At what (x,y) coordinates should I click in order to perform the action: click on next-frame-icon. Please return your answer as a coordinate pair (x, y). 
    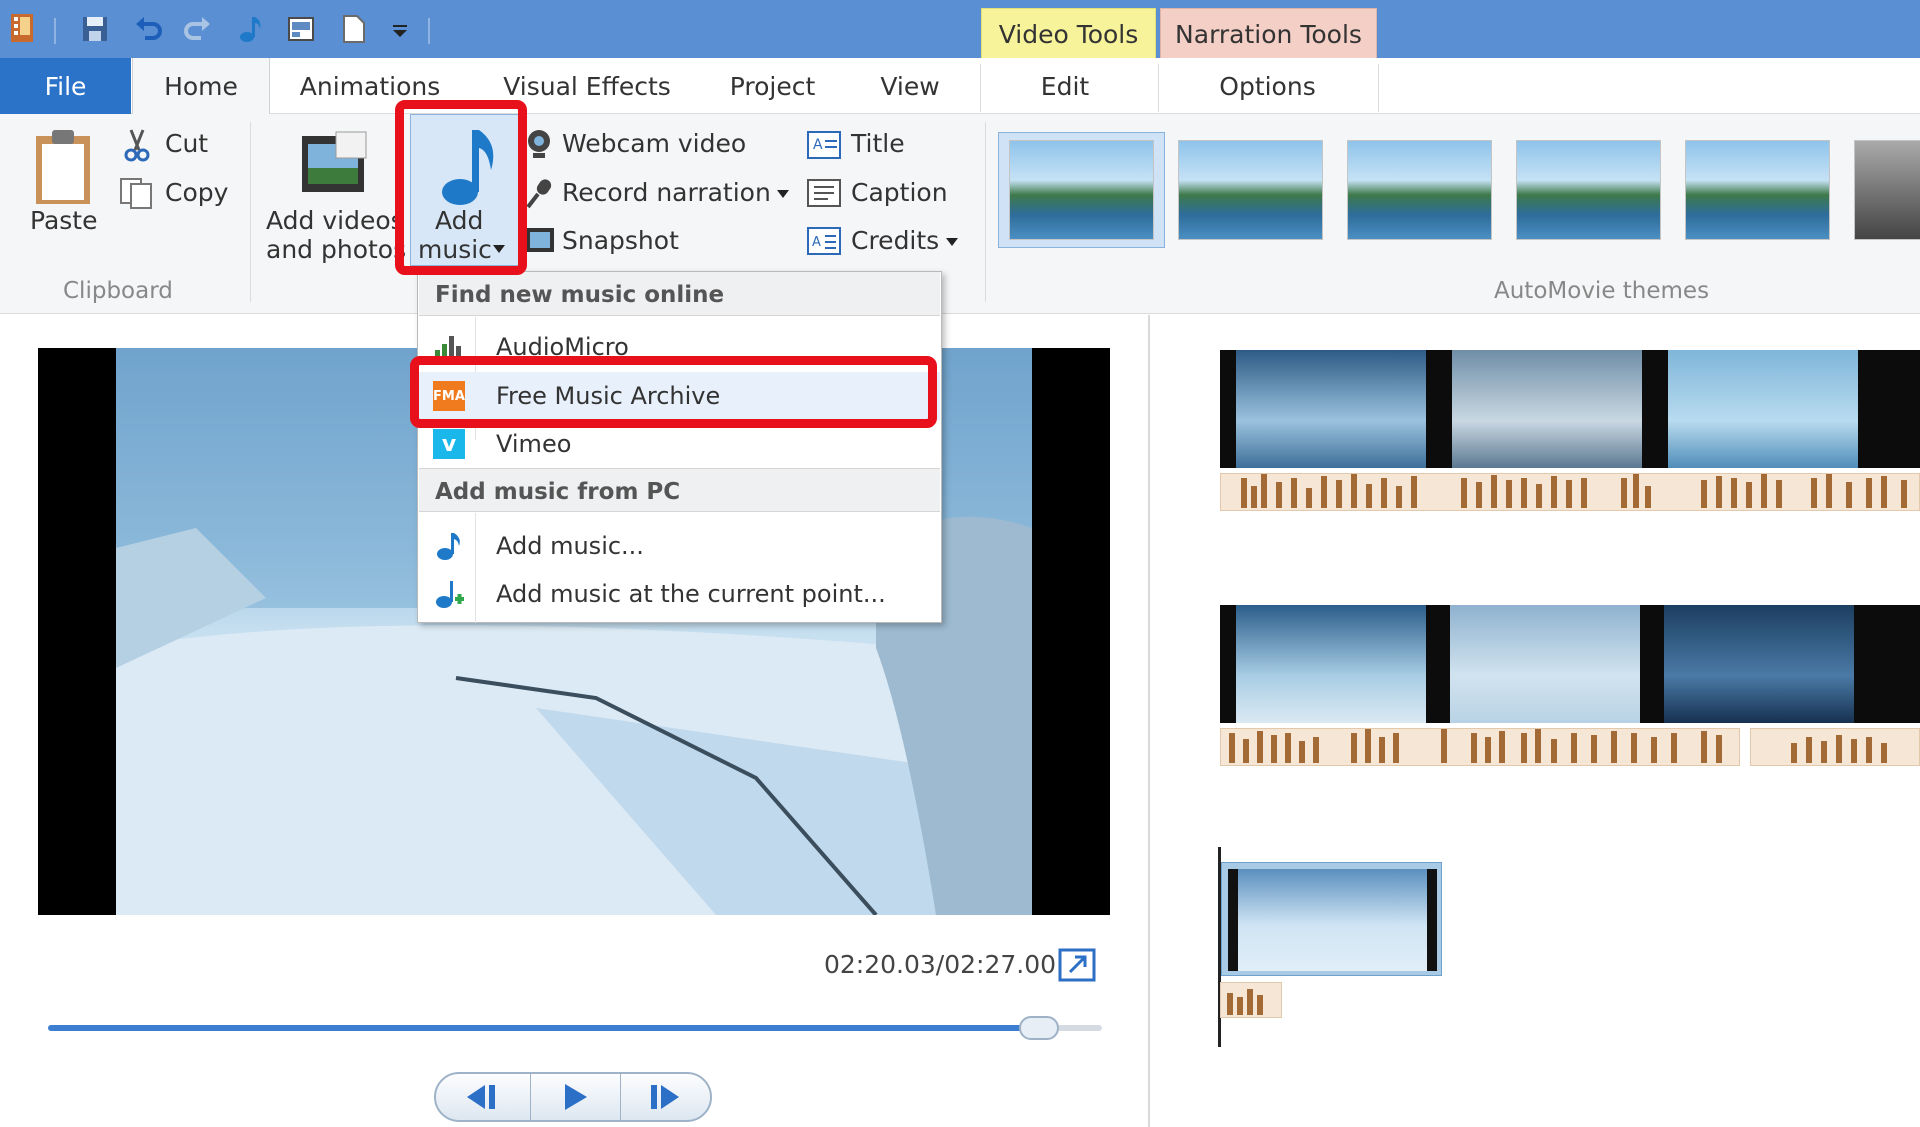
    Looking at the image, I should click on (665, 1097).